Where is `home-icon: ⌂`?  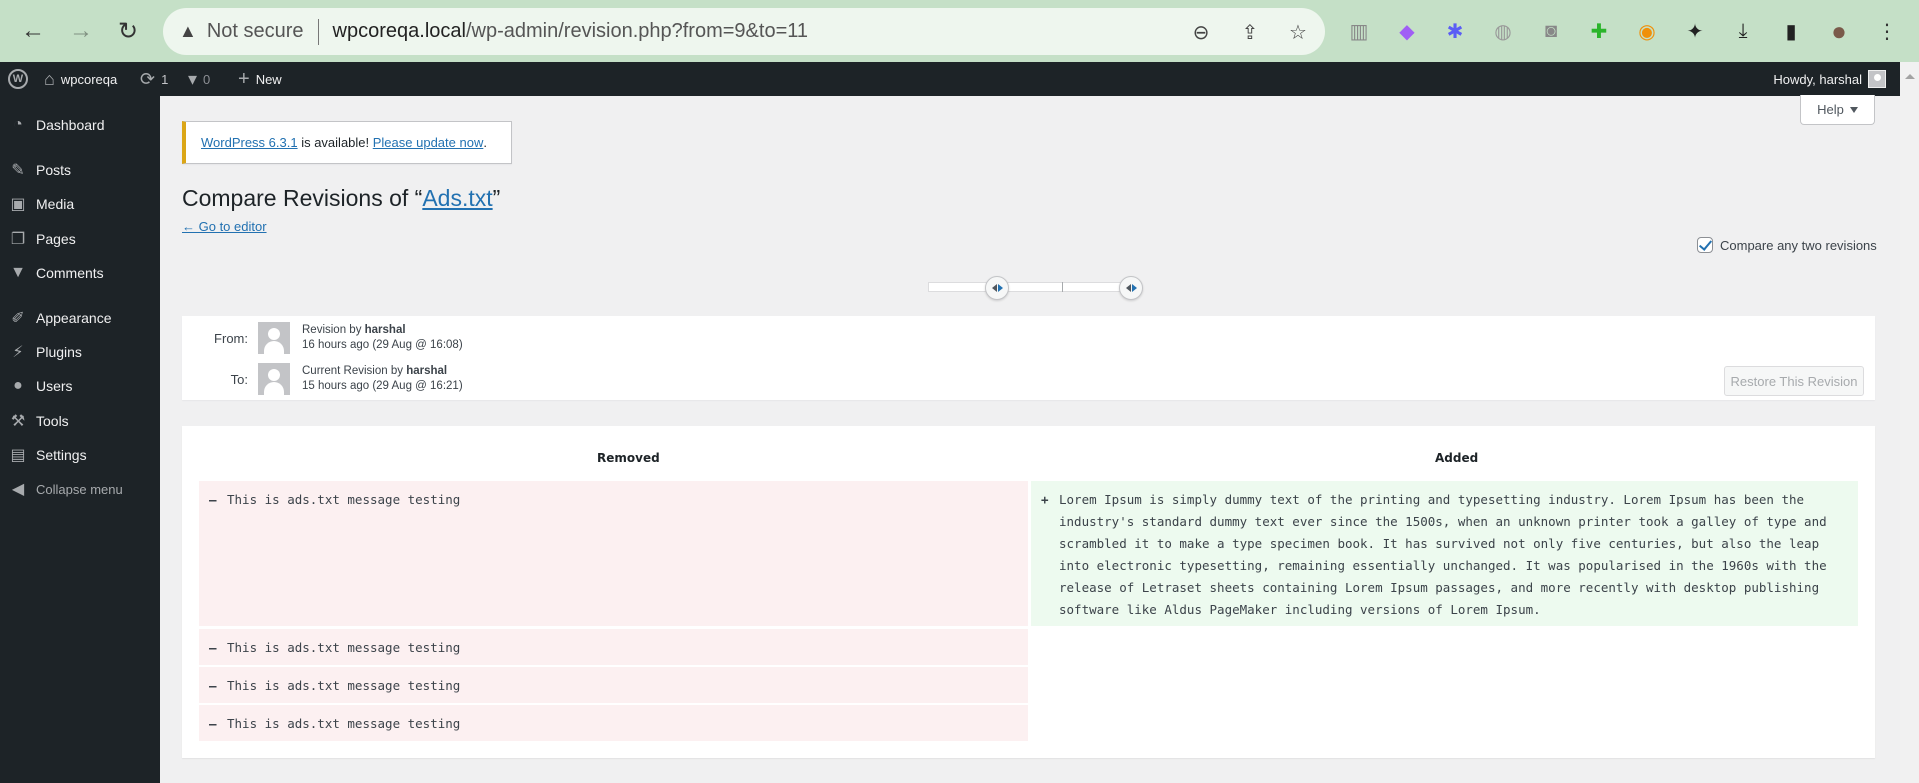 home-icon: ⌂ is located at coordinates (49, 78).